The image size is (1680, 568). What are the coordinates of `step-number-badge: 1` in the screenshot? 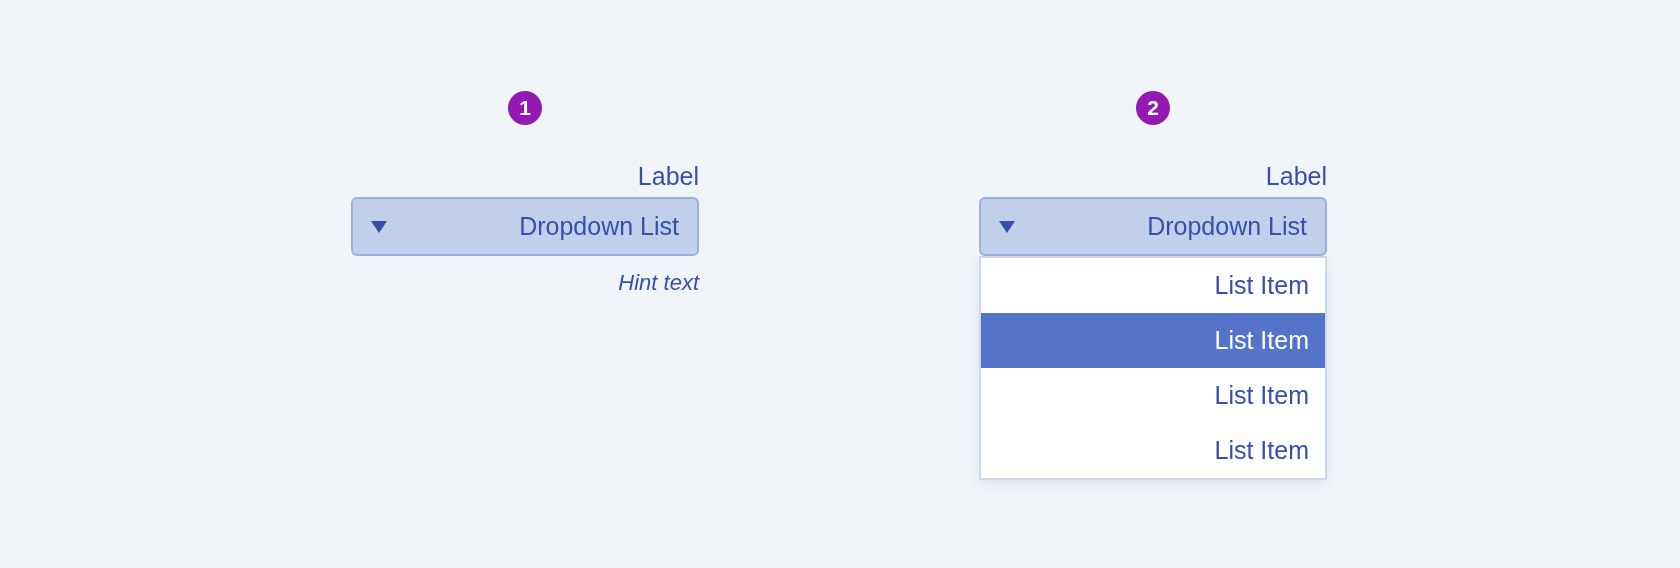 It's located at (525, 108).